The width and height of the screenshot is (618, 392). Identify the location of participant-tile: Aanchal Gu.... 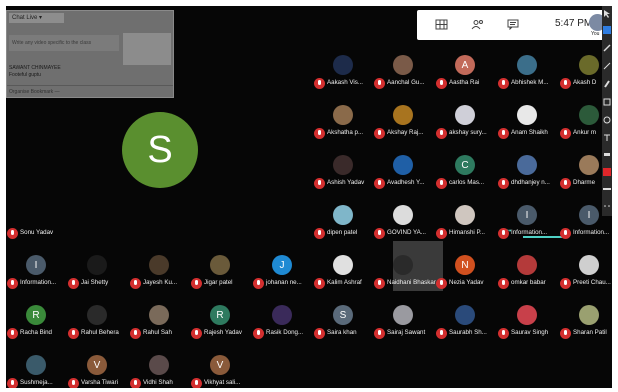
(403, 73).